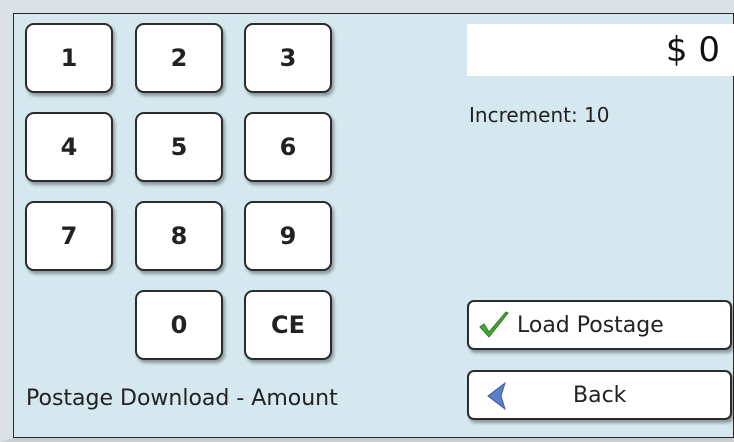  Describe the element at coordinates (497, 399) in the screenshot. I see `back-arrow-icon` at that location.